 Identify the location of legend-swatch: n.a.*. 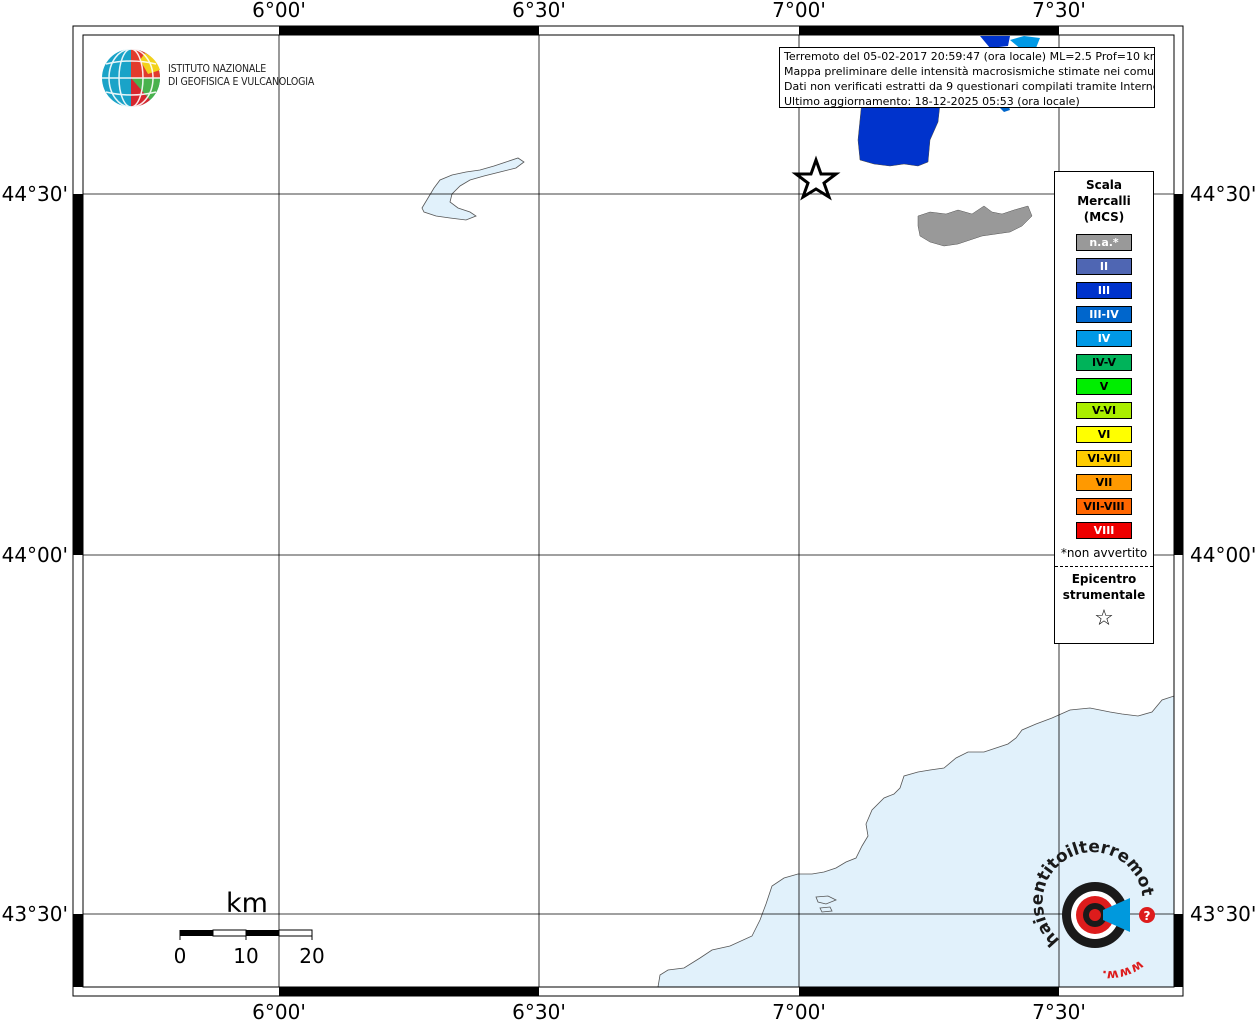
(1104, 242).